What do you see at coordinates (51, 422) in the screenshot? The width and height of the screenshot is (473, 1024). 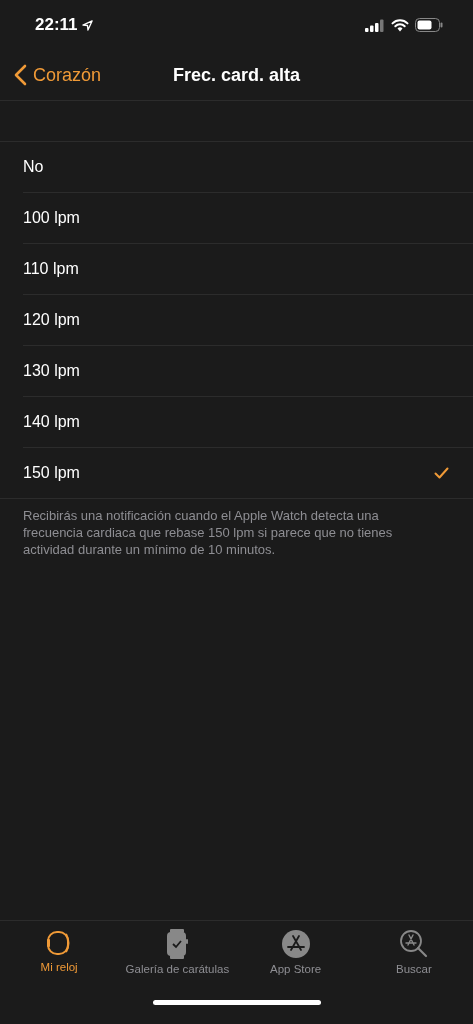 I see `option-label: 140 lpm` at bounding box center [51, 422].